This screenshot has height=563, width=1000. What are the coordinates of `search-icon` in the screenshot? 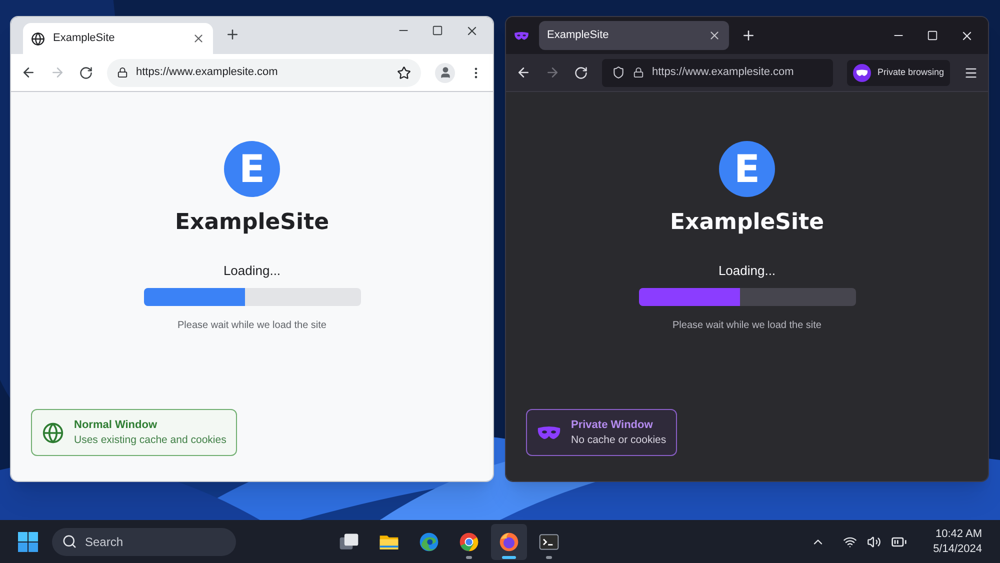 It's located at (69, 541).